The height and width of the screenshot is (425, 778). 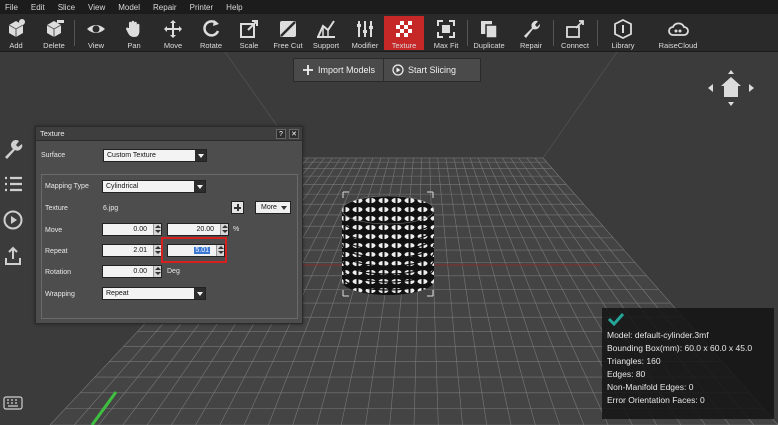 What do you see at coordinates (16, 45) in the screenshot?
I see `toolbar-add-label: Add` at bounding box center [16, 45].